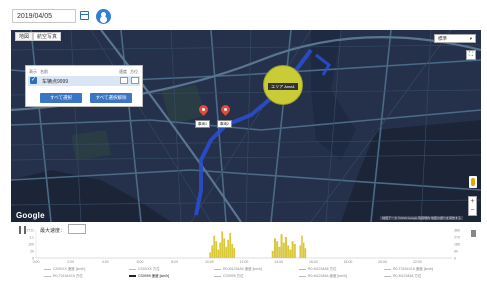  What do you see at coordinates (472, 201) in the screenshot?
I see `zoom-in-button: +` at bounding box center [472, 201].